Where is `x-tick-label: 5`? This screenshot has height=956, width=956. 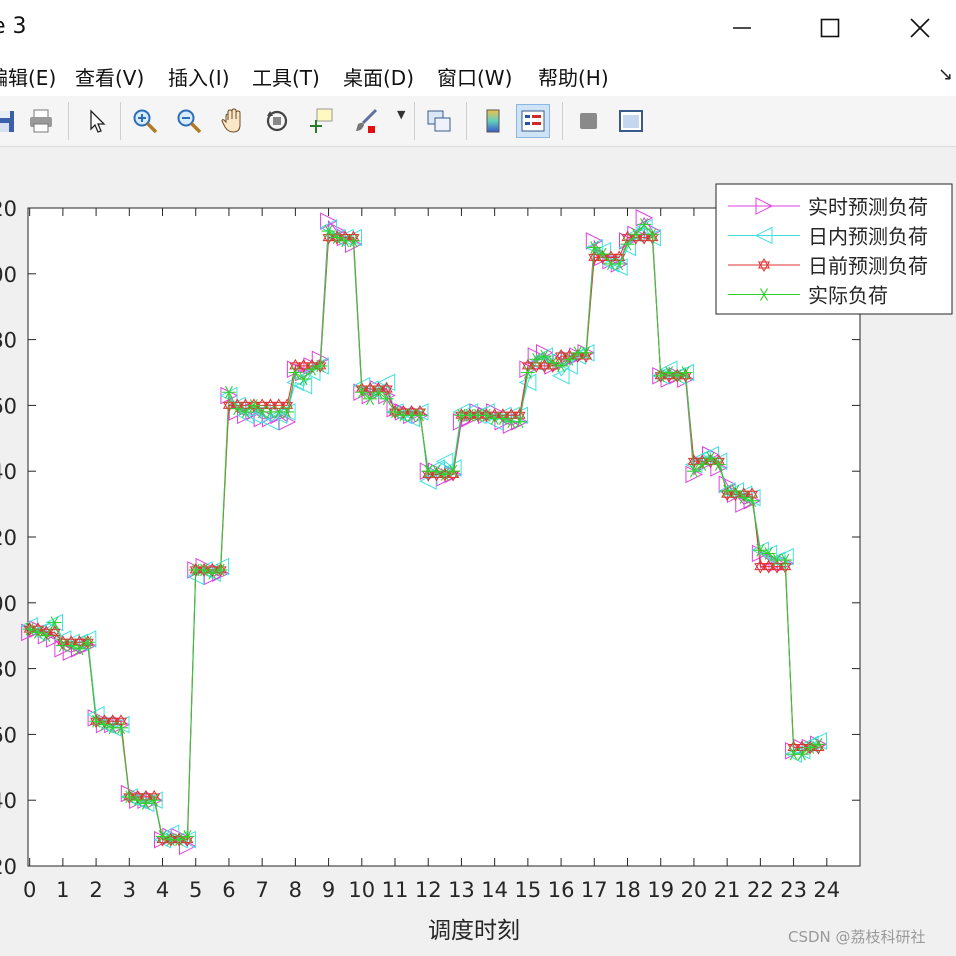 x-tick-label: 5 is located at coordinates (195, 890).